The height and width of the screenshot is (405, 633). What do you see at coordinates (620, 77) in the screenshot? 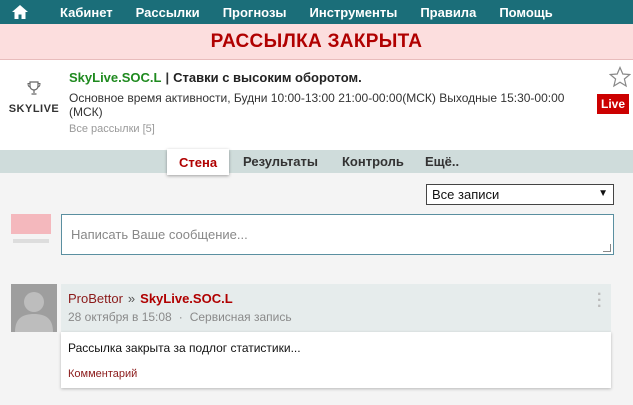
I see `star-icon` at bounding box center [620, 77].